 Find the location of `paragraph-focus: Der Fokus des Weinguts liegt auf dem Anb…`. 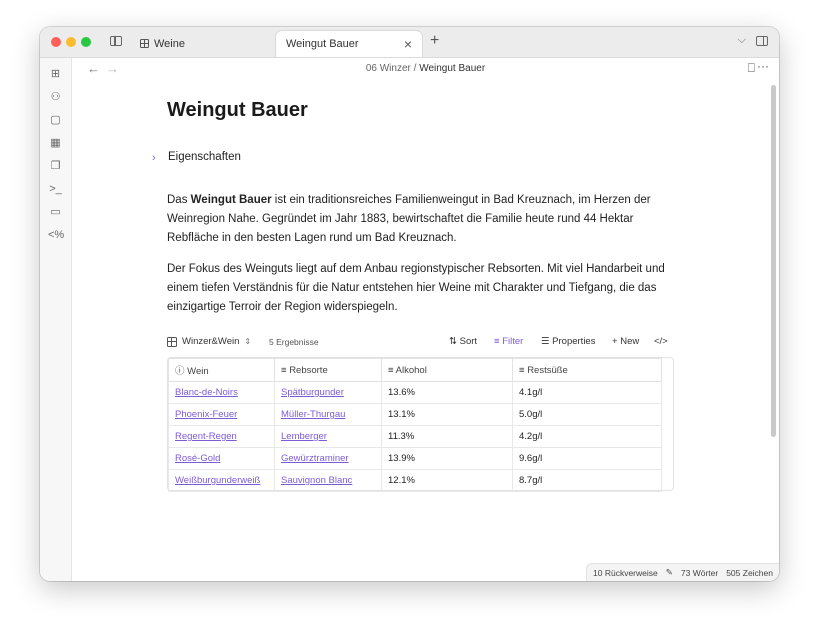

paragraph-focus: Der Fokus des Weinguts liegt auf dem Anb… is located at coordinates (416, 288).